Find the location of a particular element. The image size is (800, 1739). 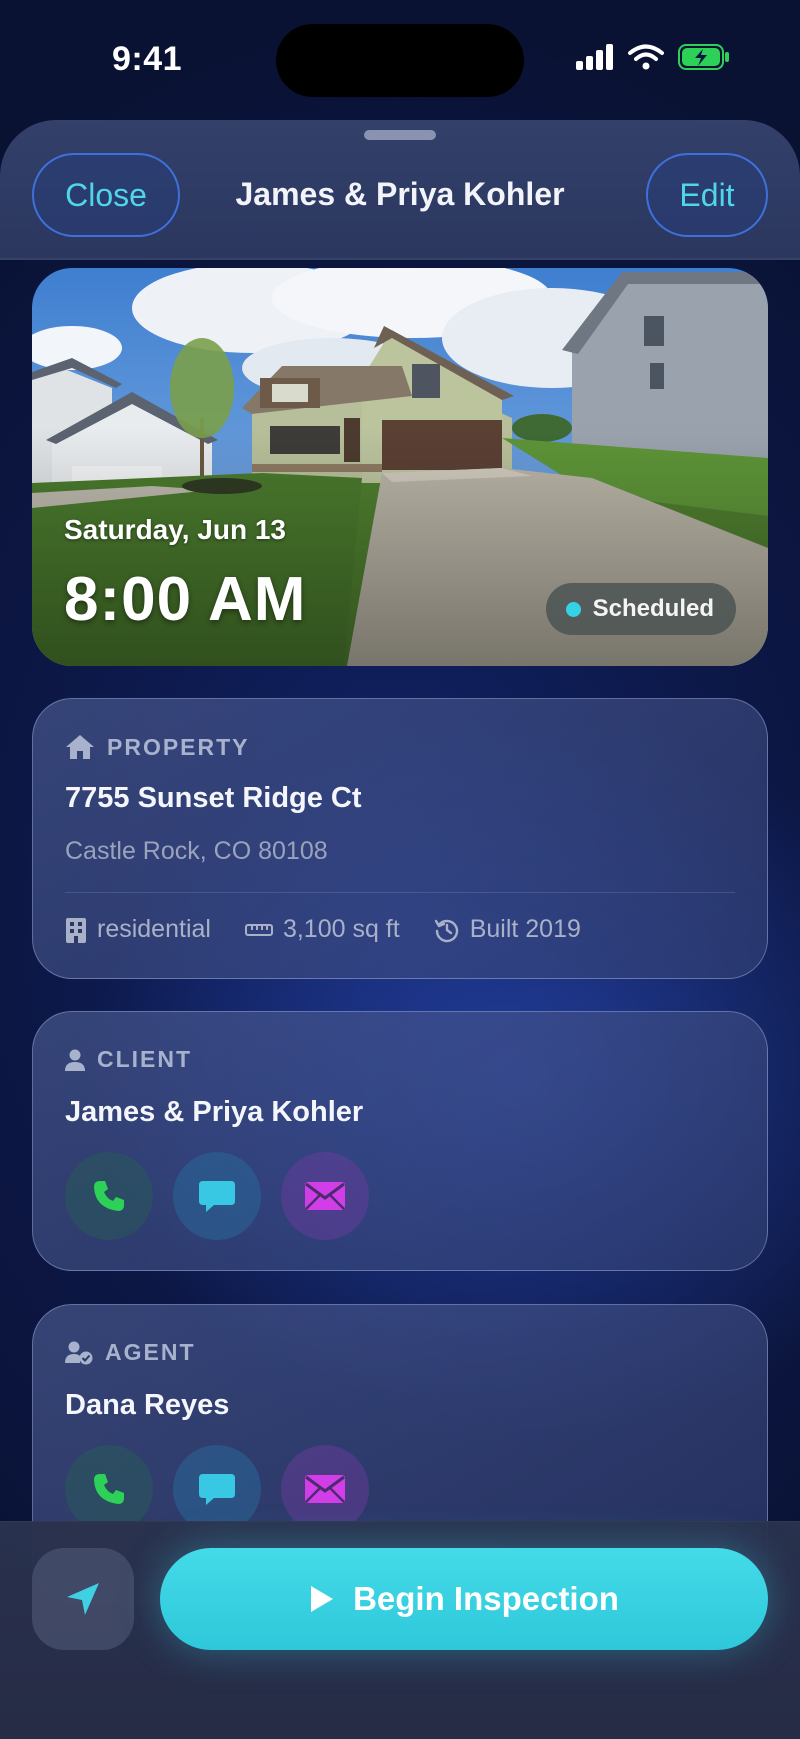

navigation-arrow-icon is located at coordinates (83, 1599).